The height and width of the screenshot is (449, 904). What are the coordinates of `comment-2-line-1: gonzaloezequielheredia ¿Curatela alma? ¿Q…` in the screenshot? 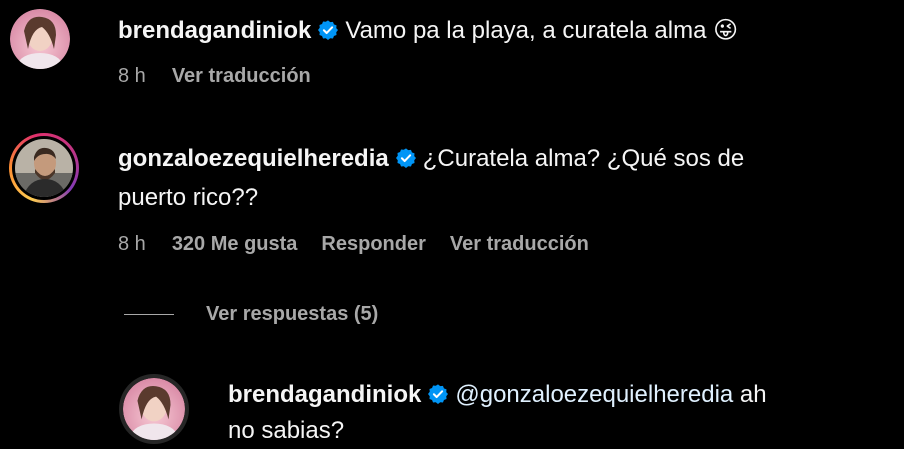 It's located at (431, 160).